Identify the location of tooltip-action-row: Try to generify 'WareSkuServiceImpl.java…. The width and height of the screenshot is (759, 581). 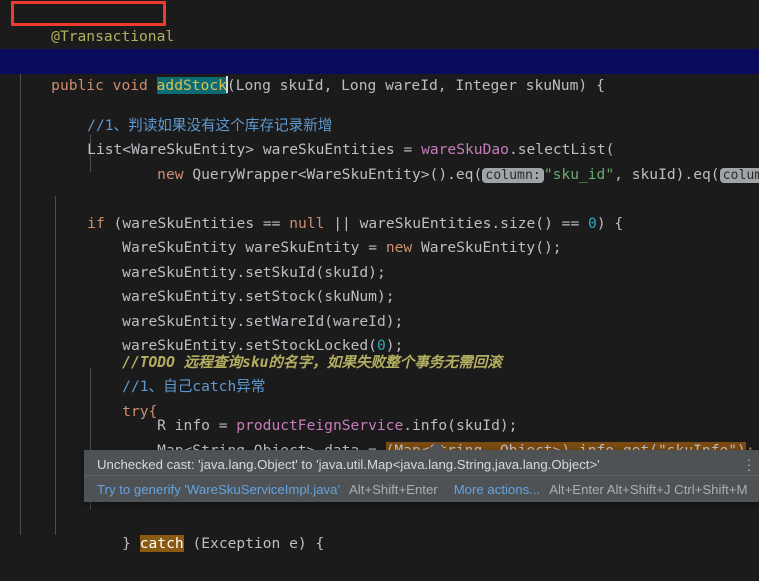
(422, 490).